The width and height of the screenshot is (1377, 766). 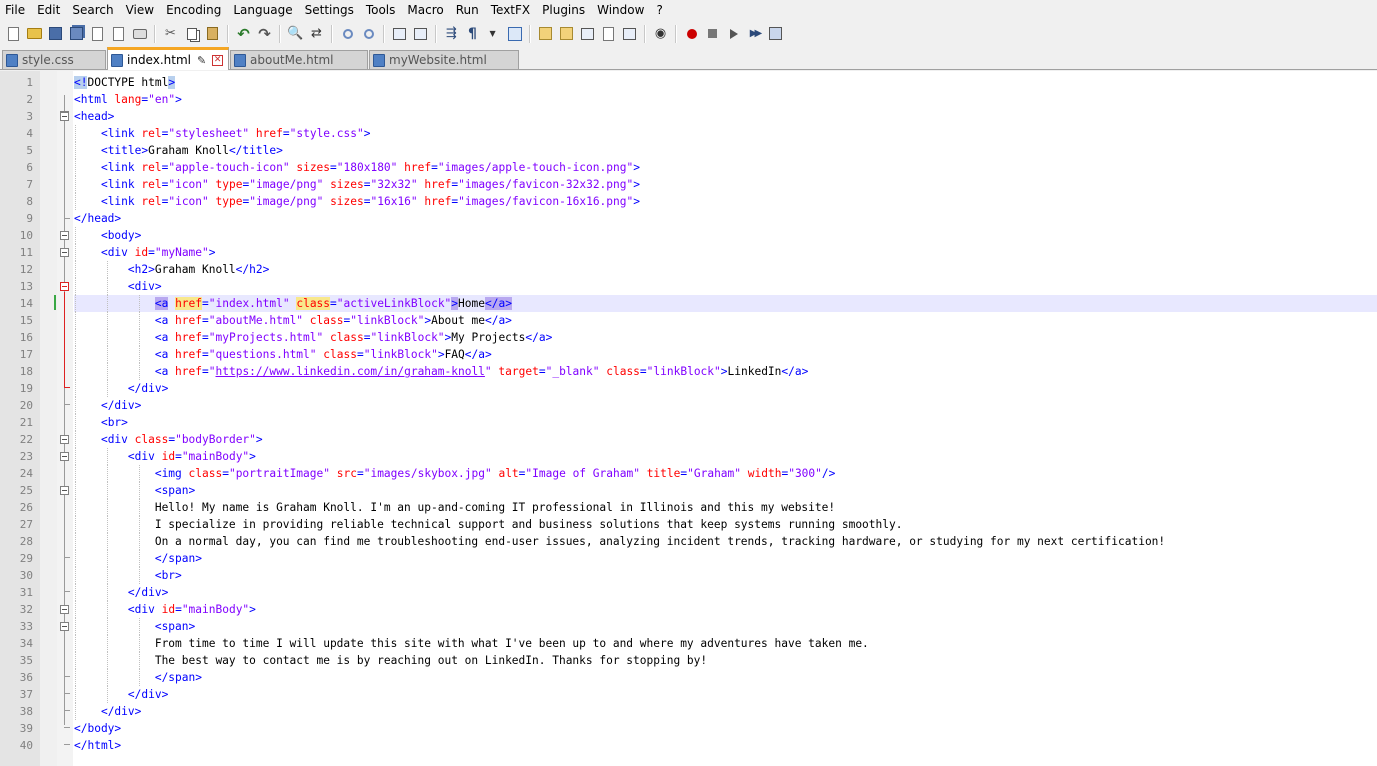 What do you see at coordinates (317, 34) in the screenshot?
I see `replace-icon: ⇄` at bounding box center [317, 34].